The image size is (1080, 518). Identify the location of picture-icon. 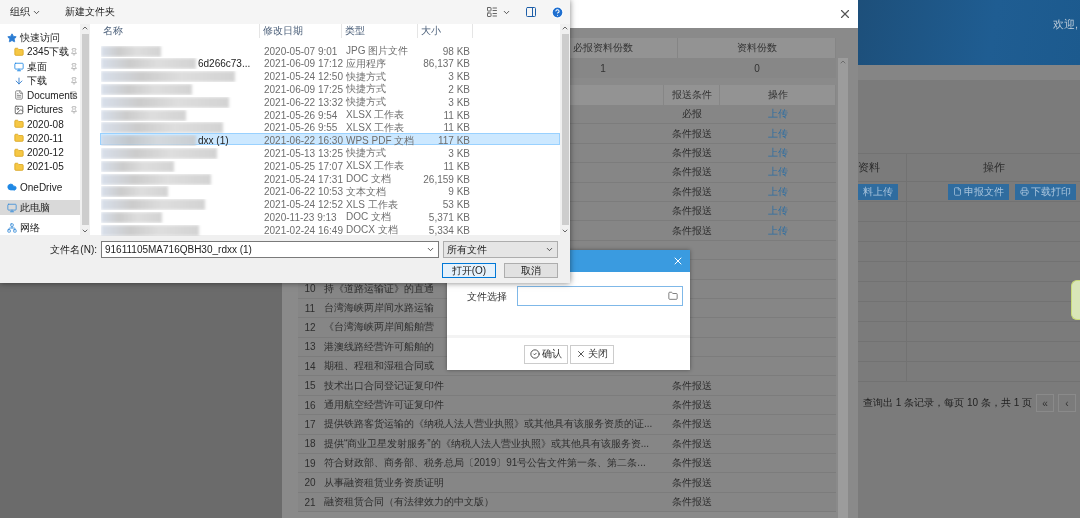
(19, 109).